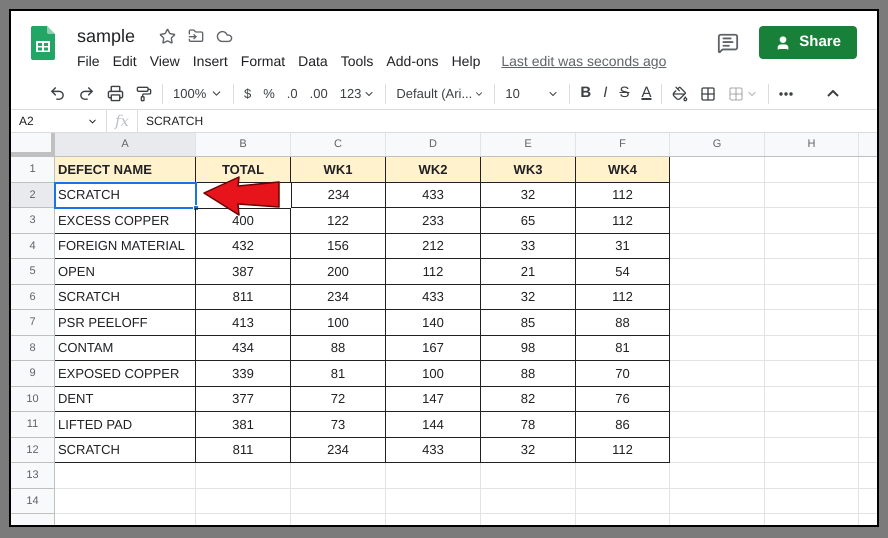 Image resolution: width=888 pixels, height=538 pixels. Describe the element at coordinates (528, 323) in the screenshot. I see `table-cell: 85` at that location.